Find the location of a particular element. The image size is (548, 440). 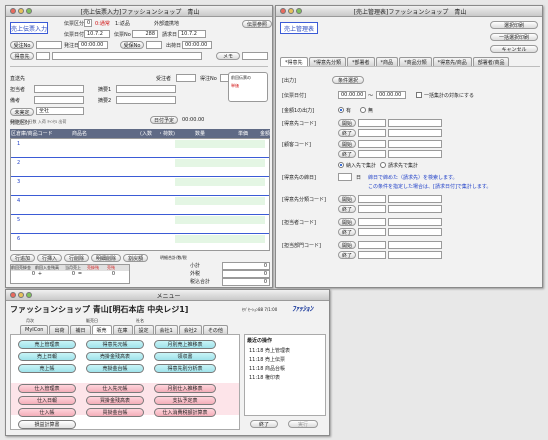

sales-slip-titlebar: [売上伝票入力]ファッションショップ 青山 is located at coordinates (139, 11).